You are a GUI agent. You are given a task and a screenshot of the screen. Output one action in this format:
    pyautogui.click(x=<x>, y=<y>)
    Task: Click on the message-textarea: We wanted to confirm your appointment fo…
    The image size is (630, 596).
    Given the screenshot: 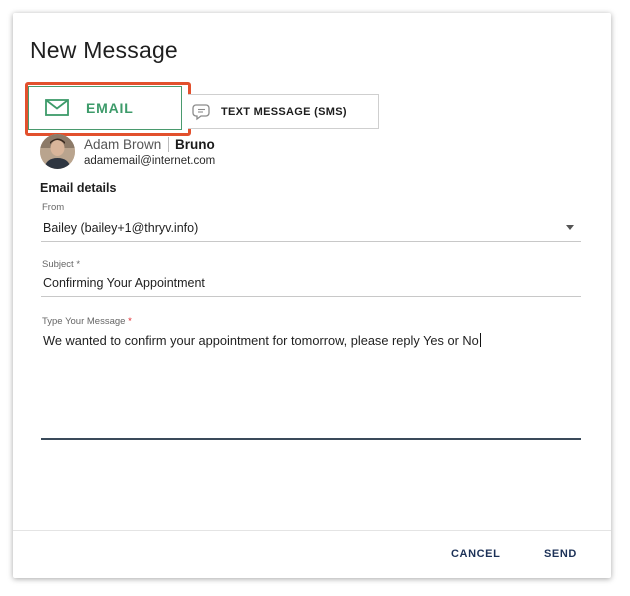 What is the action you would take?
    pyautogui.click(x=313, y=383)
    